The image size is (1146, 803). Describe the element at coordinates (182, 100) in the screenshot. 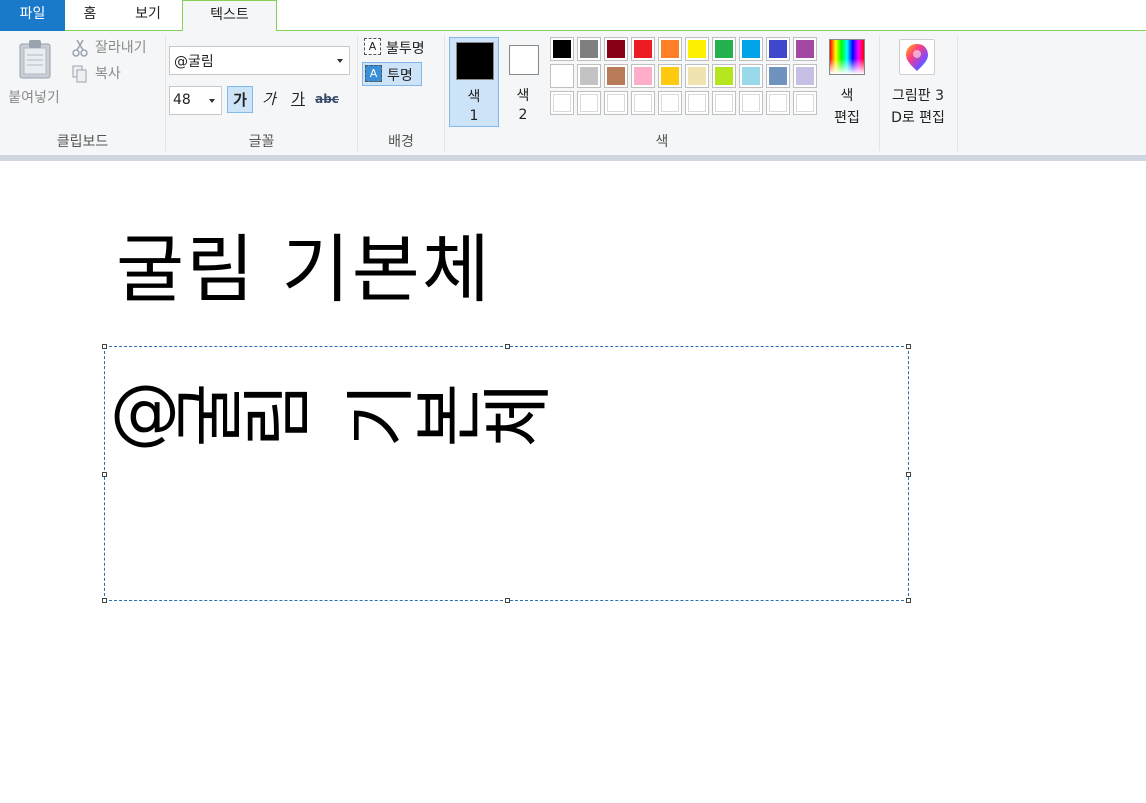

I see `font-size-value: 48` at that location.